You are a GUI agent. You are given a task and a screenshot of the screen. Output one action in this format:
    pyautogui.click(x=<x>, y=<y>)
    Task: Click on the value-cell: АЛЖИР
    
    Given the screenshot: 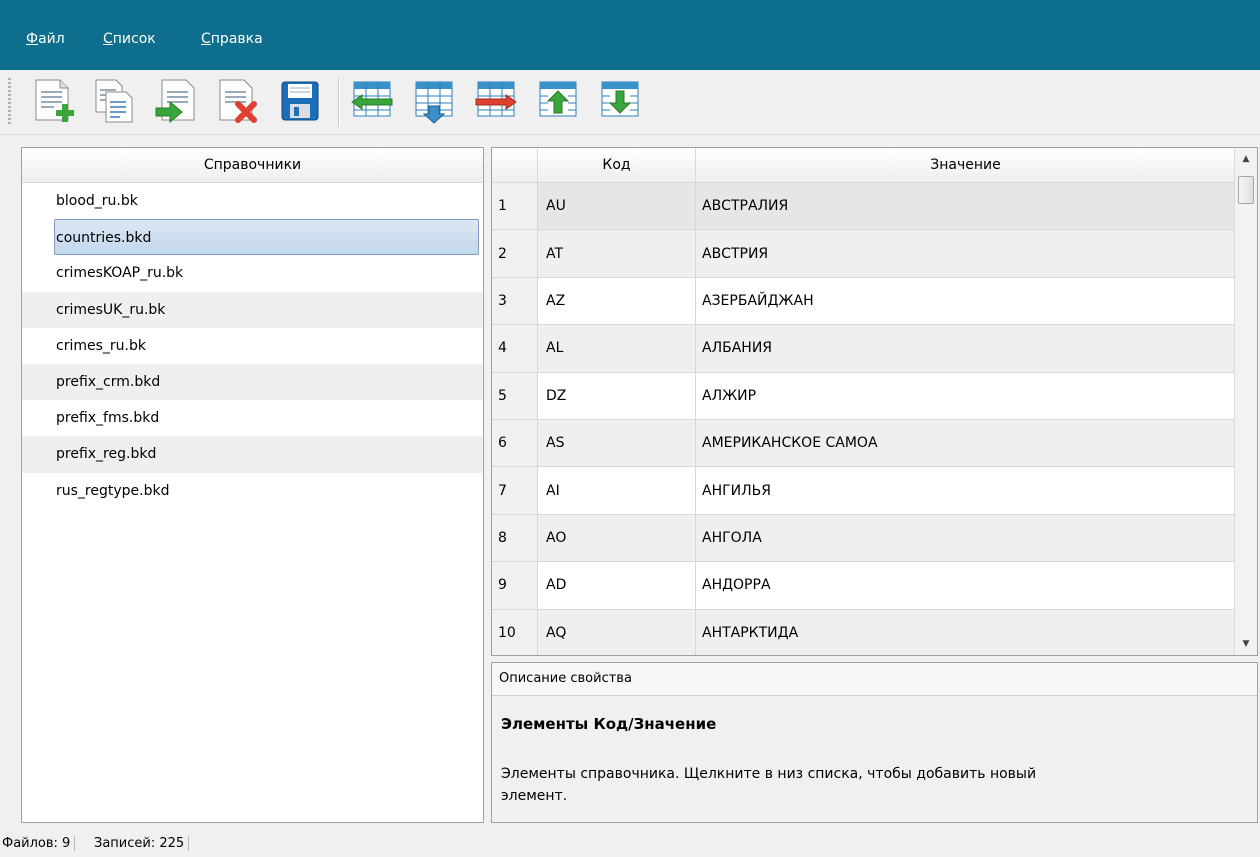 What is the action you would take?
    pyautogui.click(x=965, y=396)
    